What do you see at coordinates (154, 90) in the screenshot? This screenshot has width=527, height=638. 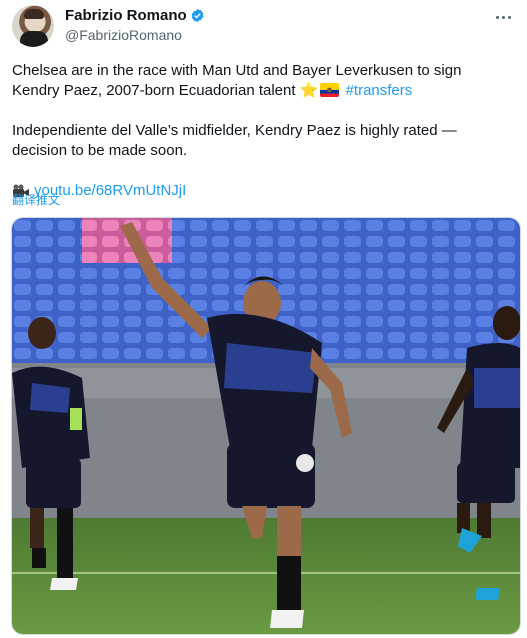 I see `tweet-text-line-2: Kendry Paez, 2007-born Ecuadorian talent` at bounding box center [154, 90].